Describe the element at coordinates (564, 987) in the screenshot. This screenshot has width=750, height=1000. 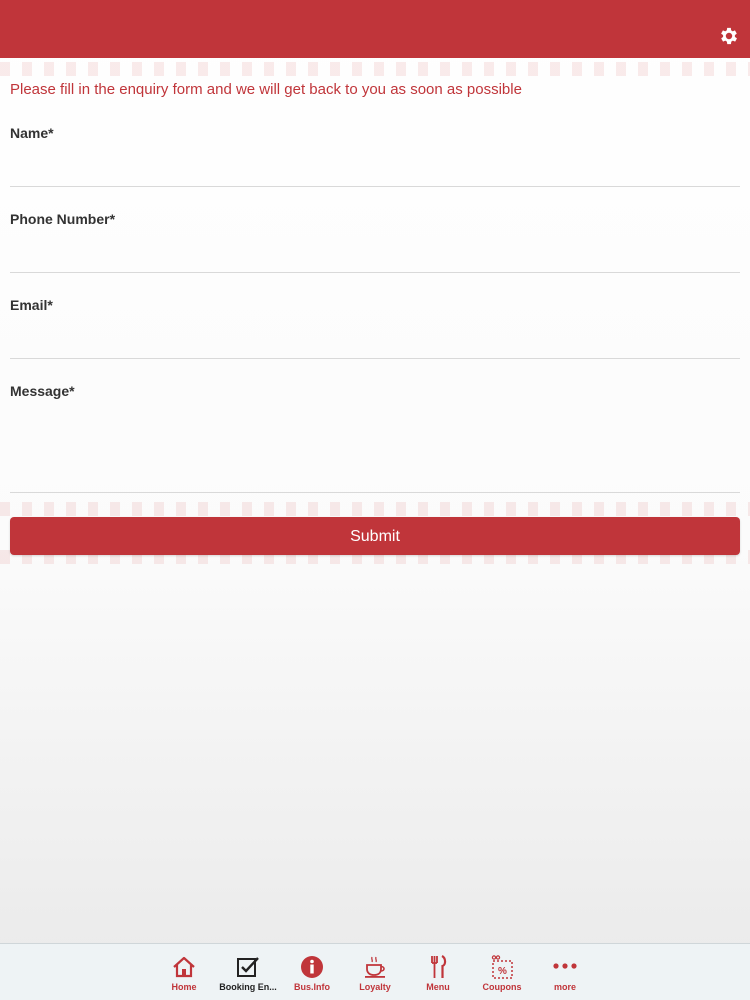
I see `tab-label-more: more` at that location.